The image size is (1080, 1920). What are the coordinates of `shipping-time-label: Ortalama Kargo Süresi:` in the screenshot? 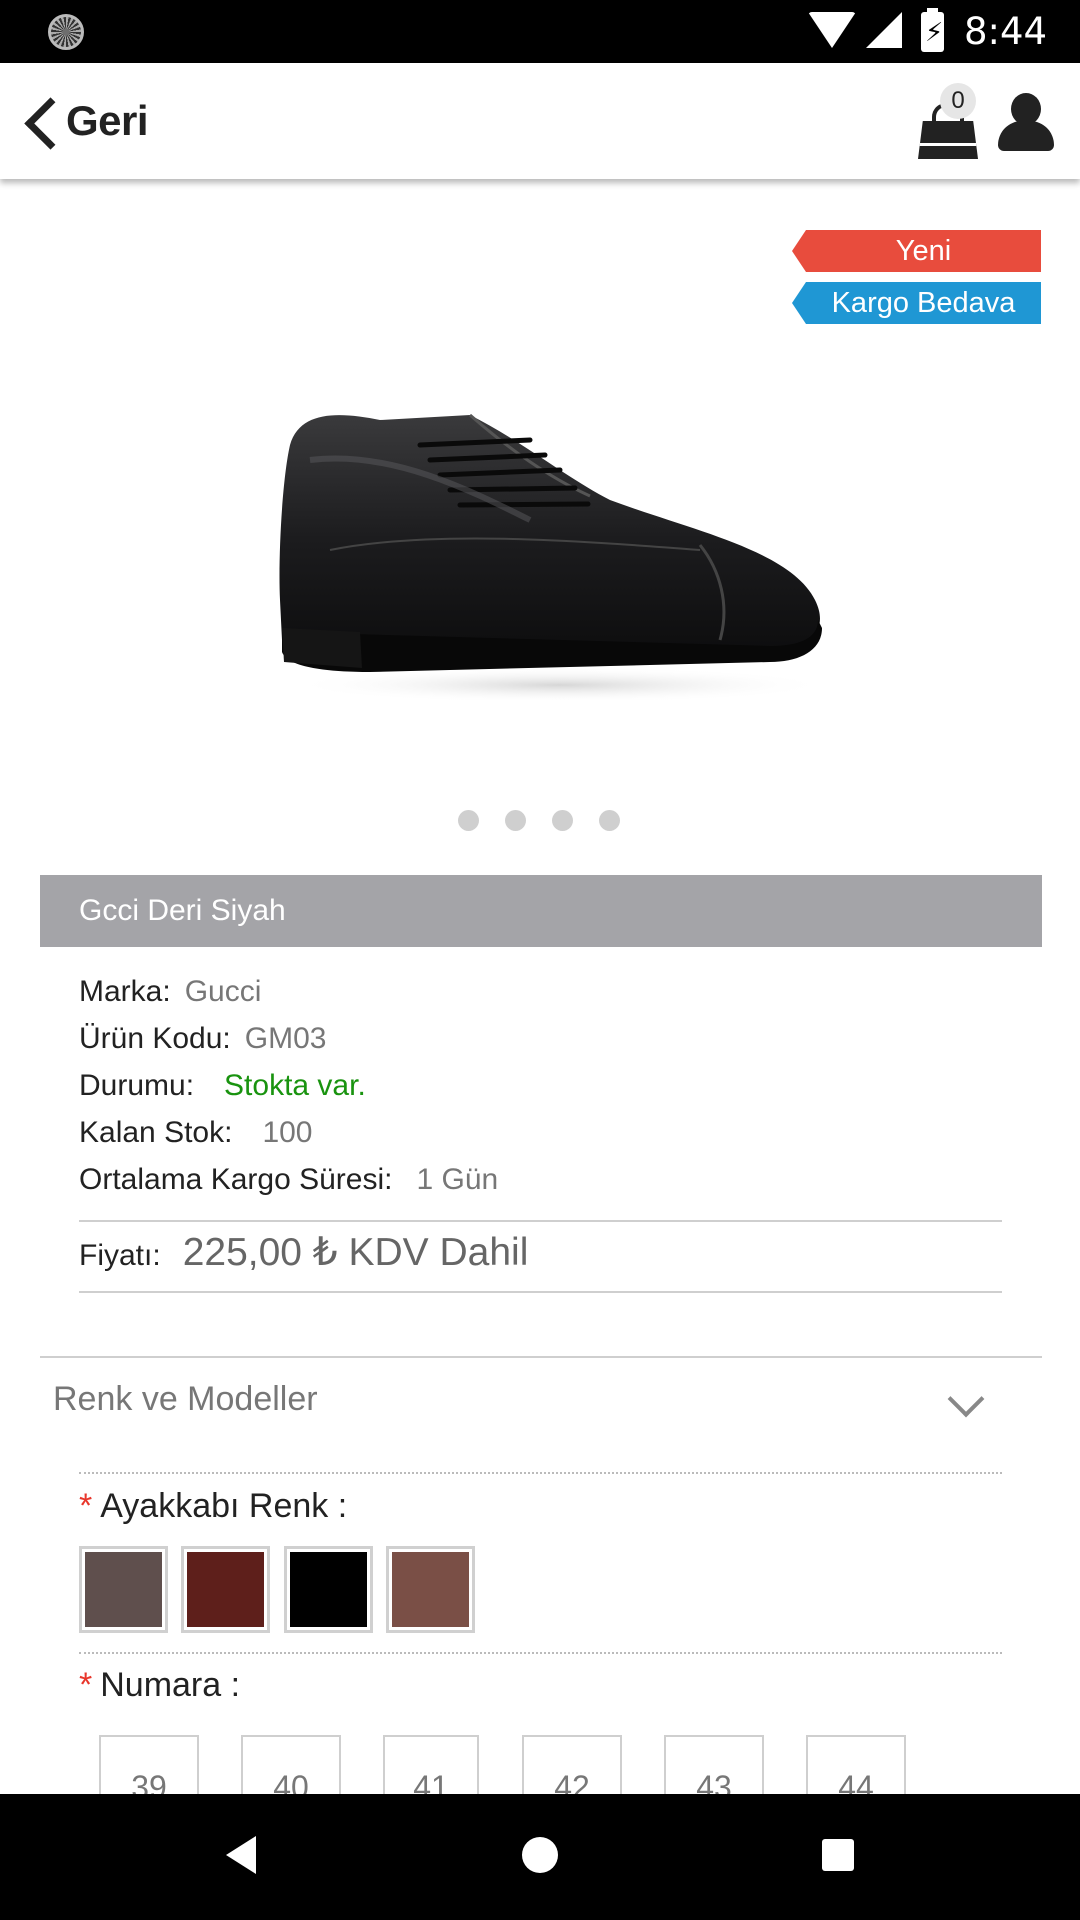 It's located at (236, 1179).